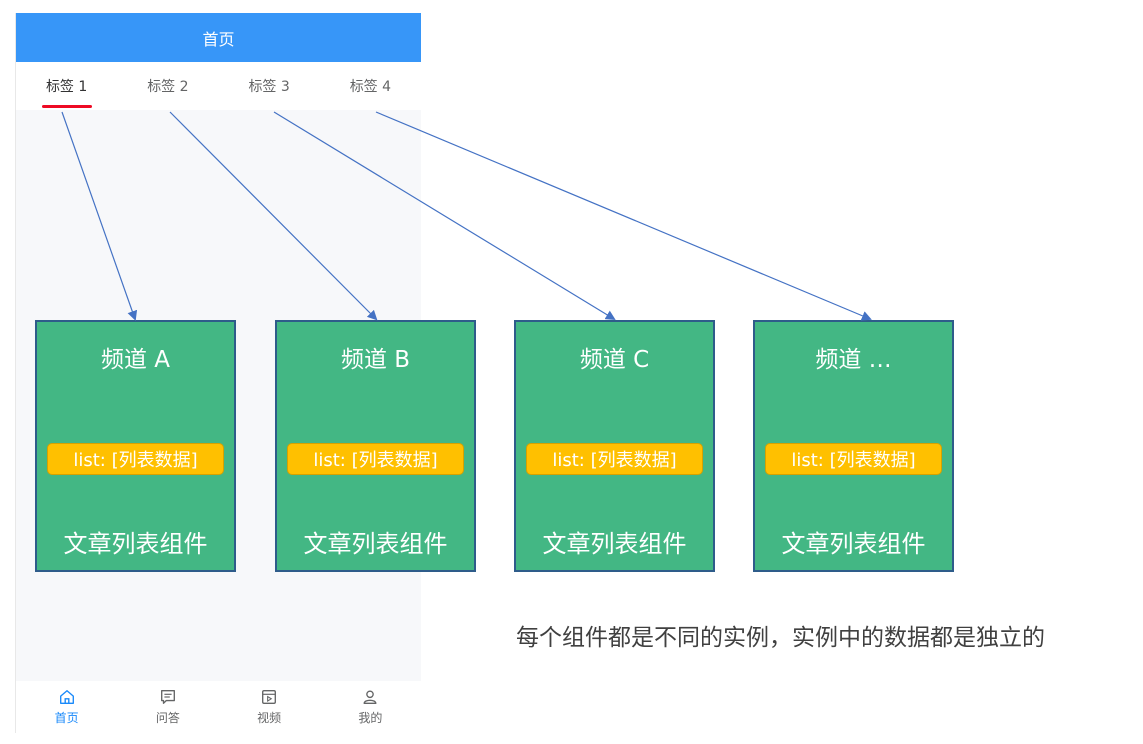 The width and height of the screenshot is (1143, 744). I want to click on channel-title: 频道 B, so click(375, 360).